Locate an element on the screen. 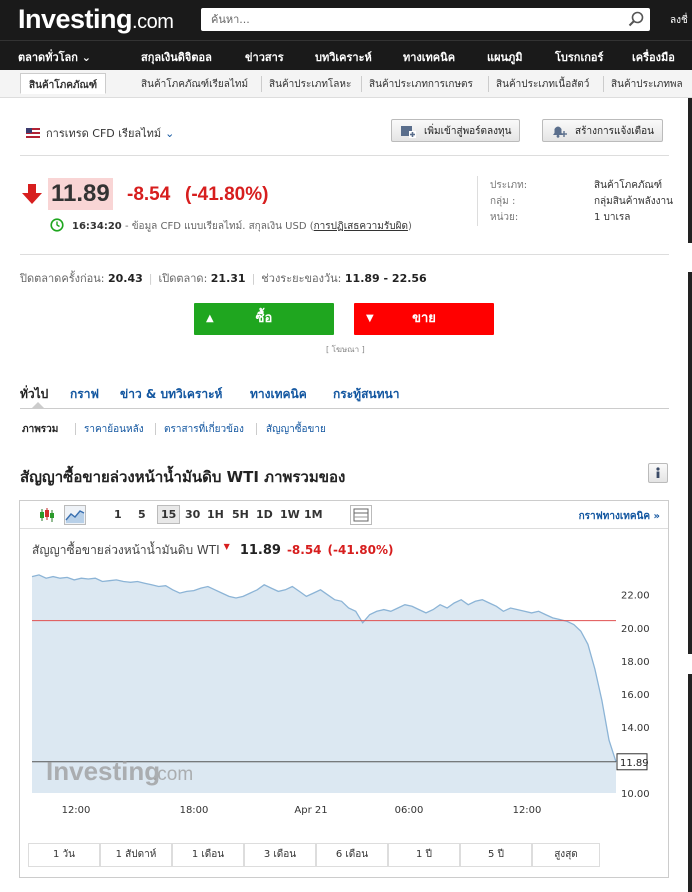 The image size is (692, 892). create-alert-button: สร้างการแจ้งเตือน is located at coordinates (602, 130).